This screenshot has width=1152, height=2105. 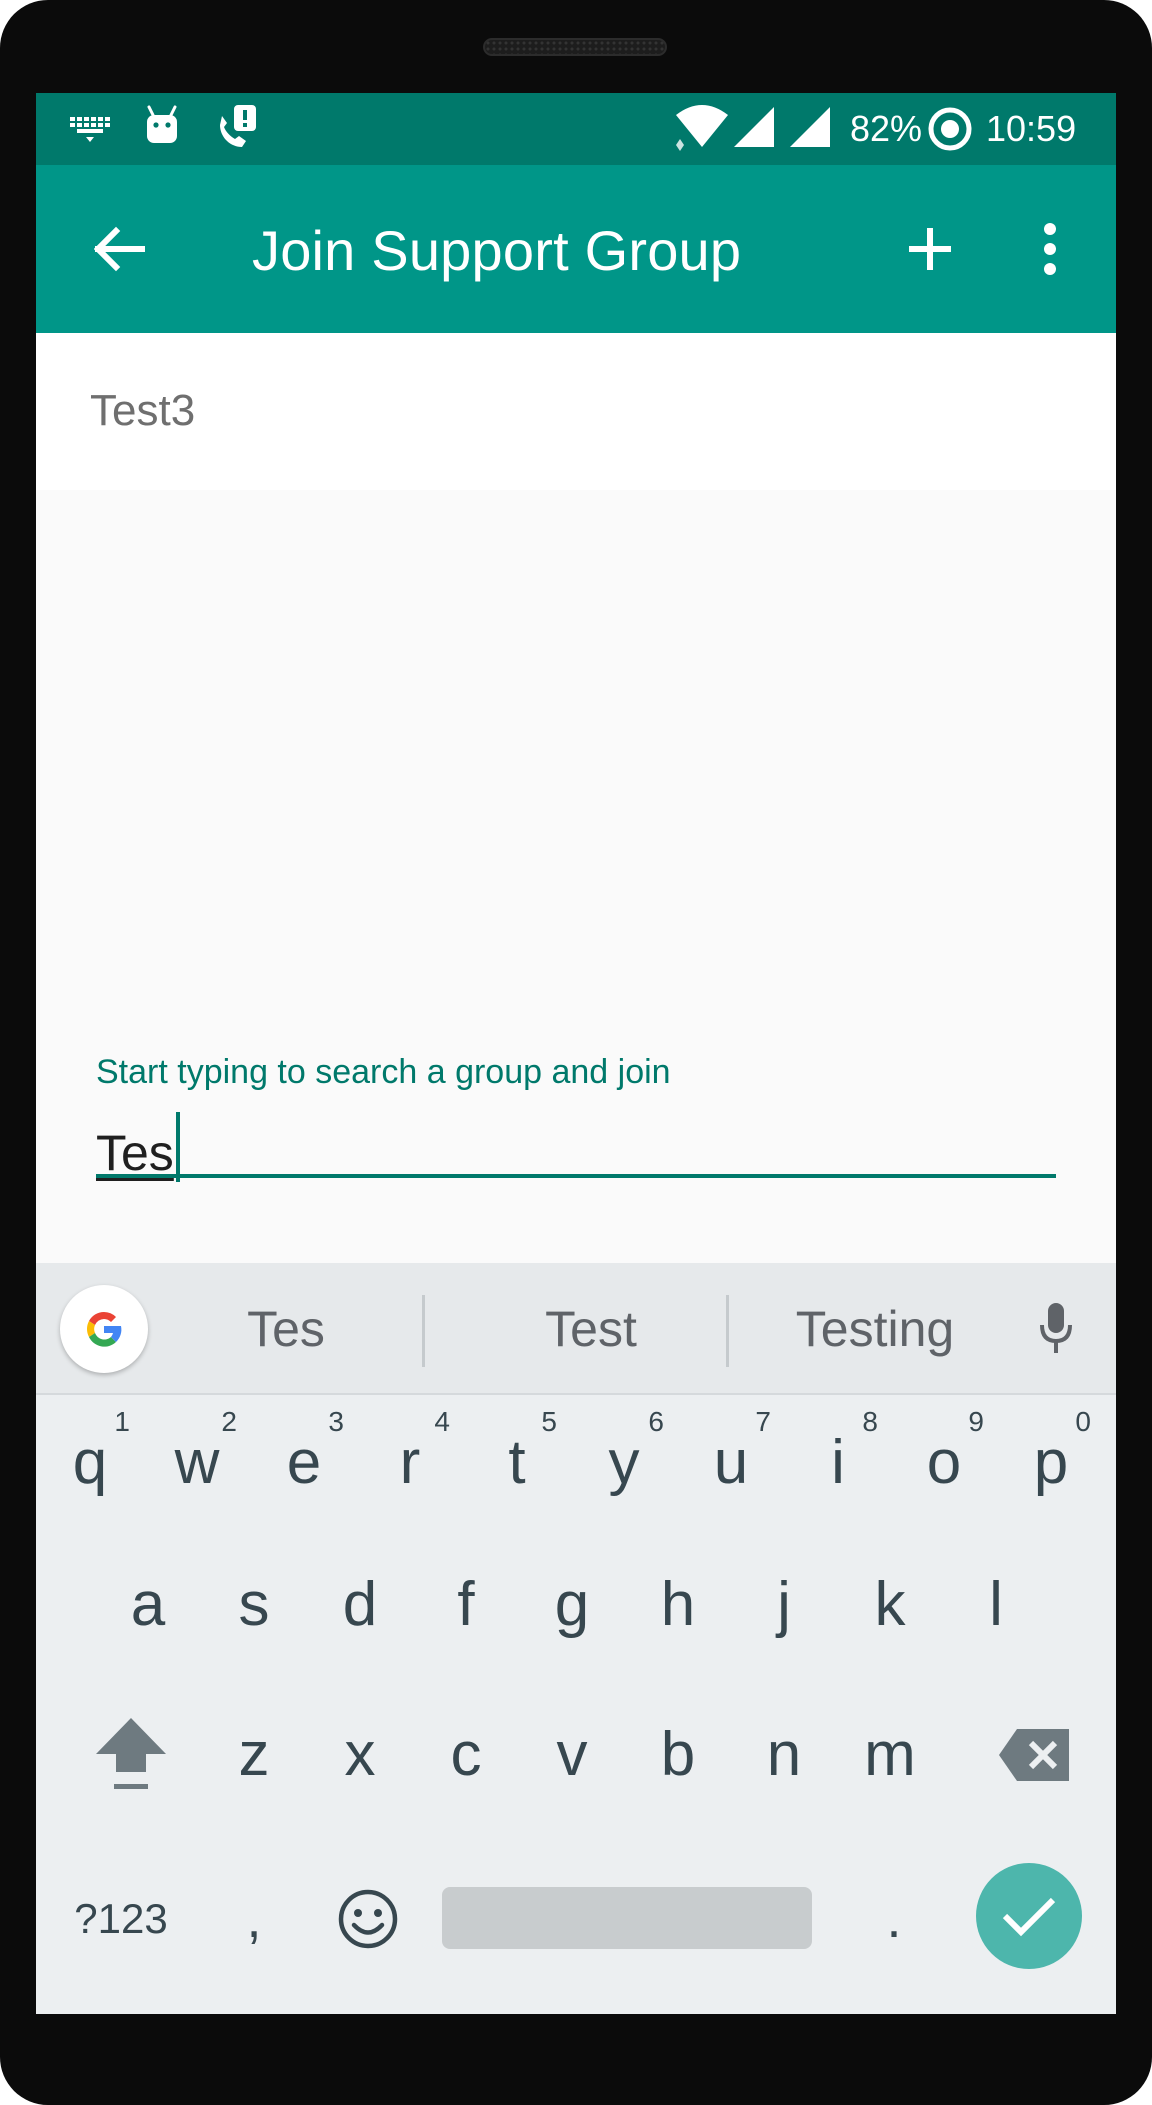 I want to click on app-bar: Join Support Group, so click(x=576, y=249).